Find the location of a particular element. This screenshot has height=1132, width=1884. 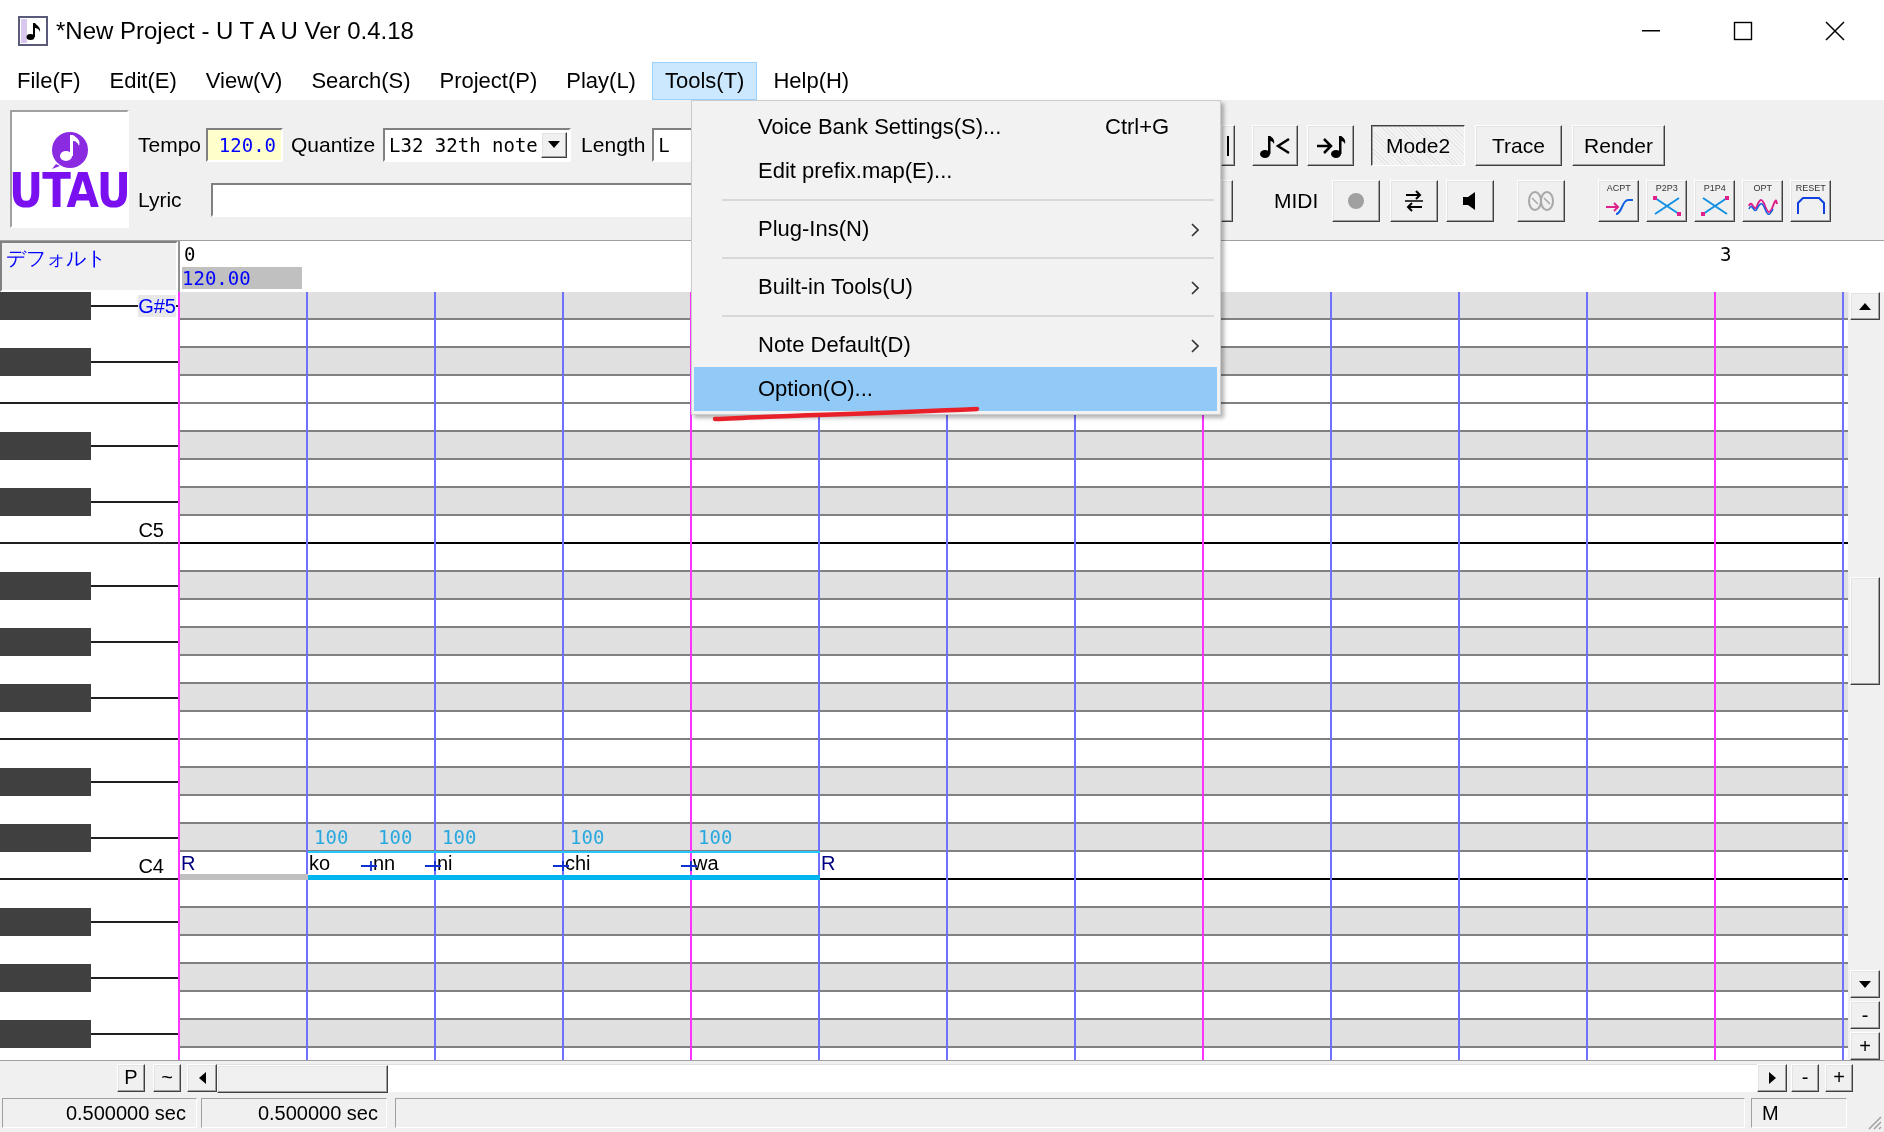

tempo-label: Tempo is located at coordinates (170, 145).